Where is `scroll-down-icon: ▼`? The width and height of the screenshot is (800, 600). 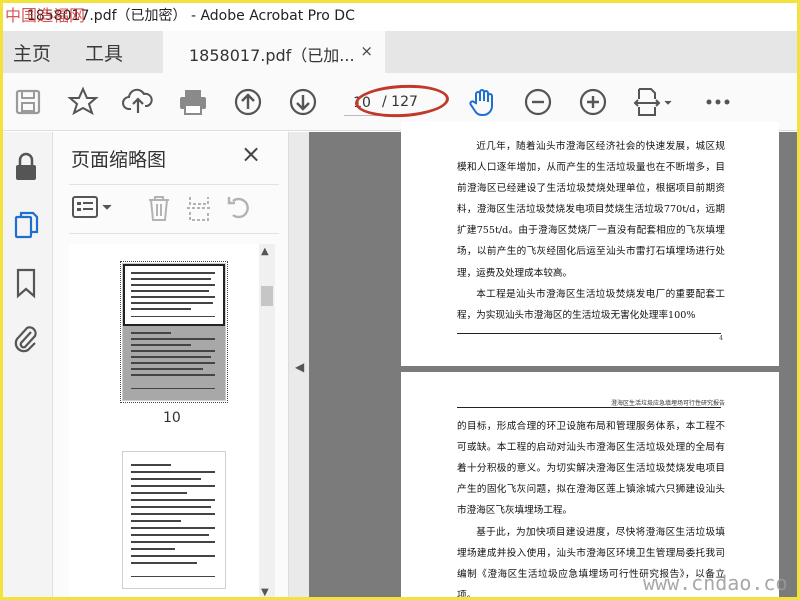 scroll-down-icon: ▼ is located at coordinates (265, 592).